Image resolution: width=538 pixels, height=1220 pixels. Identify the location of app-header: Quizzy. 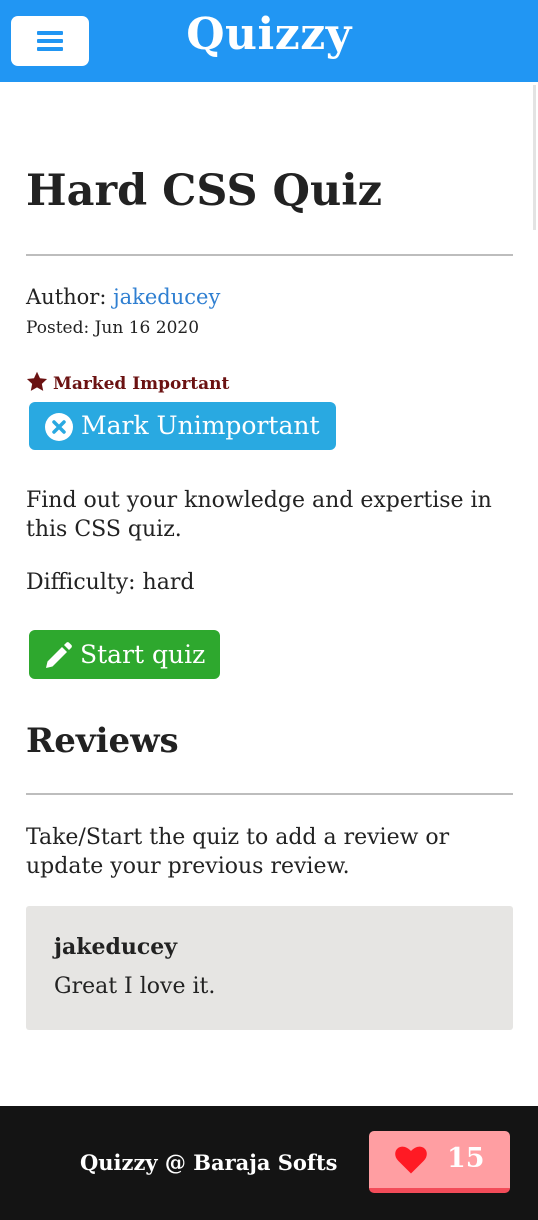
(269, 41).